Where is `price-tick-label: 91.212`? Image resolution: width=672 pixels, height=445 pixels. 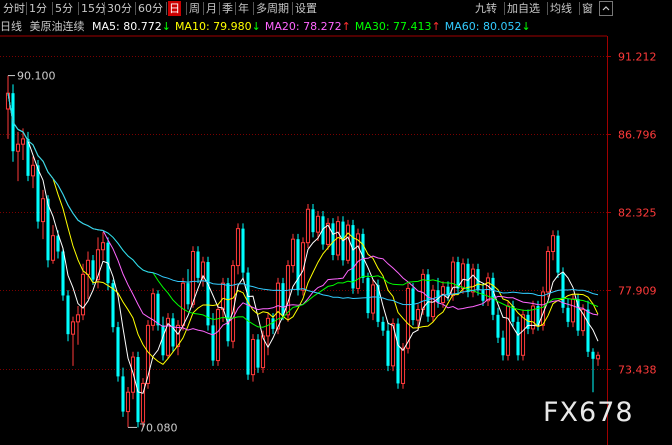
price-tick-label: 91.212 is located at coordinates (637, 57).